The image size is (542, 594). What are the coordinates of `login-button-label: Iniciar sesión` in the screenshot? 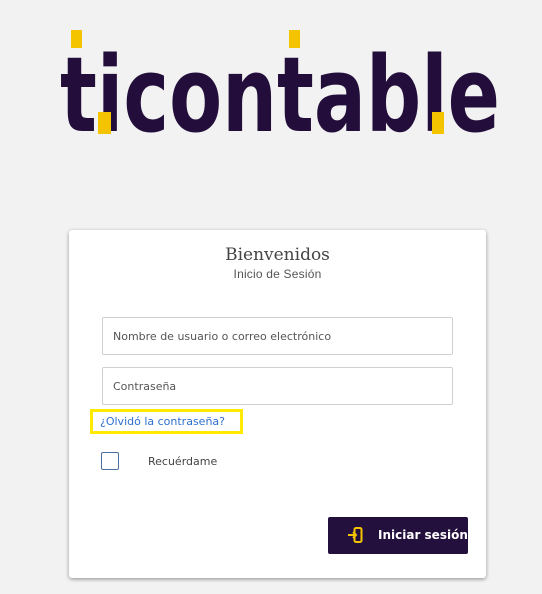 It's located at (423, 535).